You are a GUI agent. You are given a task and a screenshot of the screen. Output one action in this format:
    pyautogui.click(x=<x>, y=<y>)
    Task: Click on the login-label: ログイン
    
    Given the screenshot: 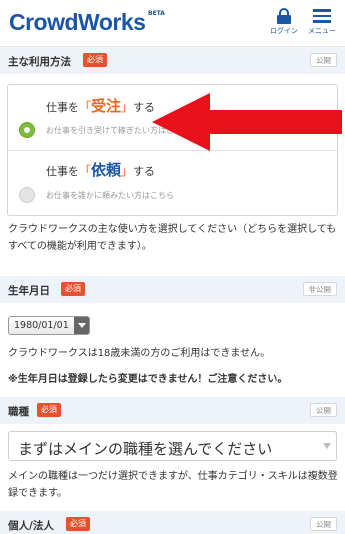 What is the action you would take?
    pyautogui.click(x=284, y=31)
    